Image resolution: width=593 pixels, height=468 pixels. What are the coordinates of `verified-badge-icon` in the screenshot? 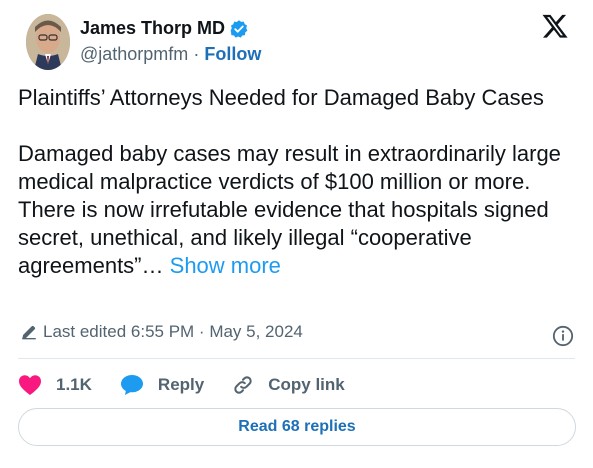 It's located at (239, 28).